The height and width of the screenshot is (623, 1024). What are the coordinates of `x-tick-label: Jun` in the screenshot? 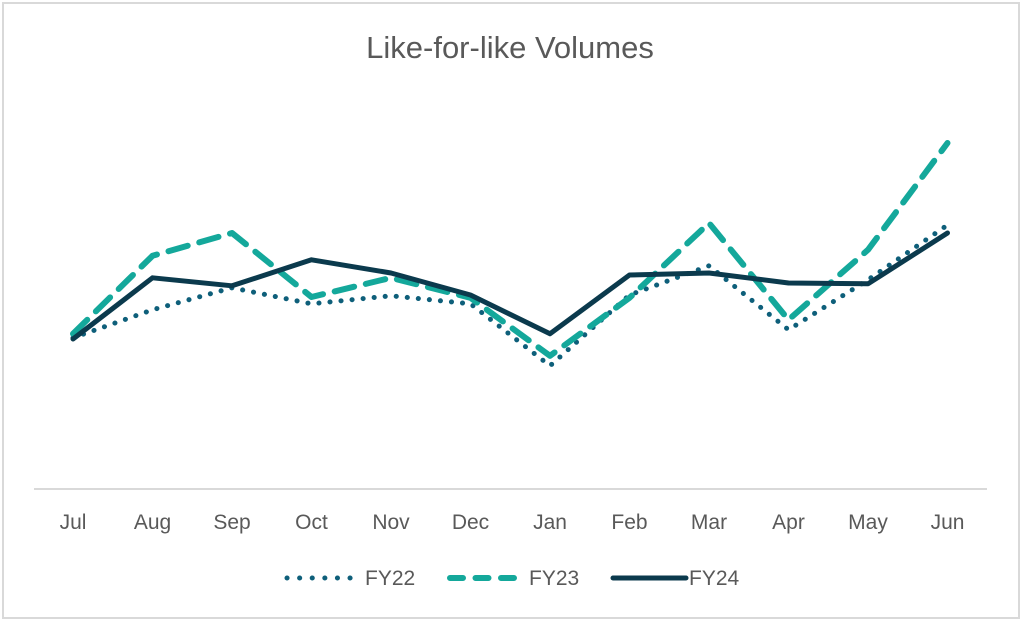 It's located at (948, 522).